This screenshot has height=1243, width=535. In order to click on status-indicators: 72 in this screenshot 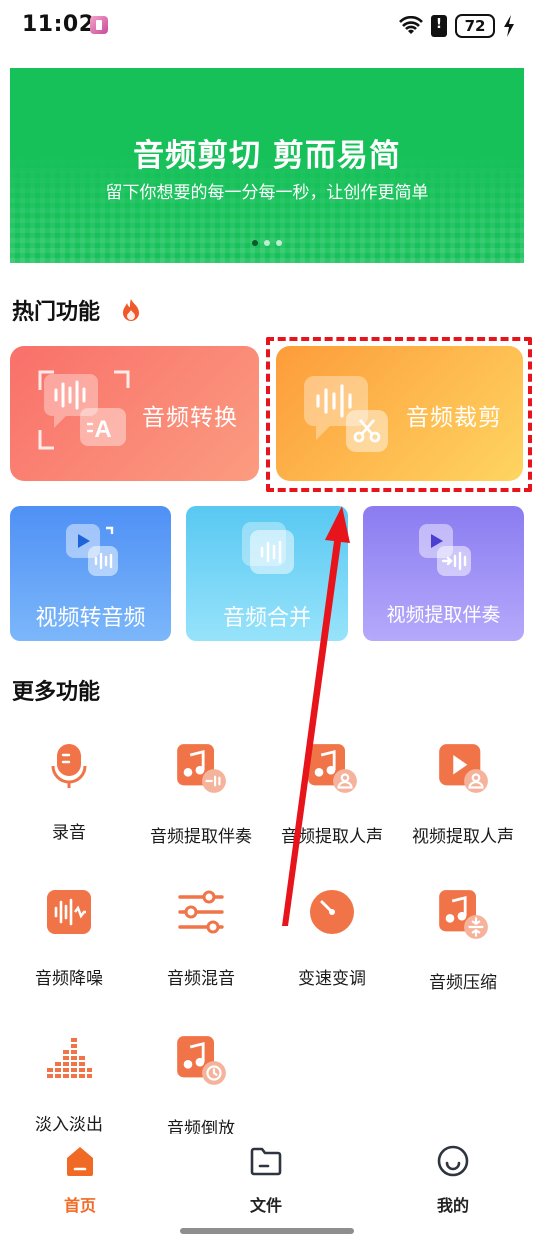, I will do `click(457, 26)`.